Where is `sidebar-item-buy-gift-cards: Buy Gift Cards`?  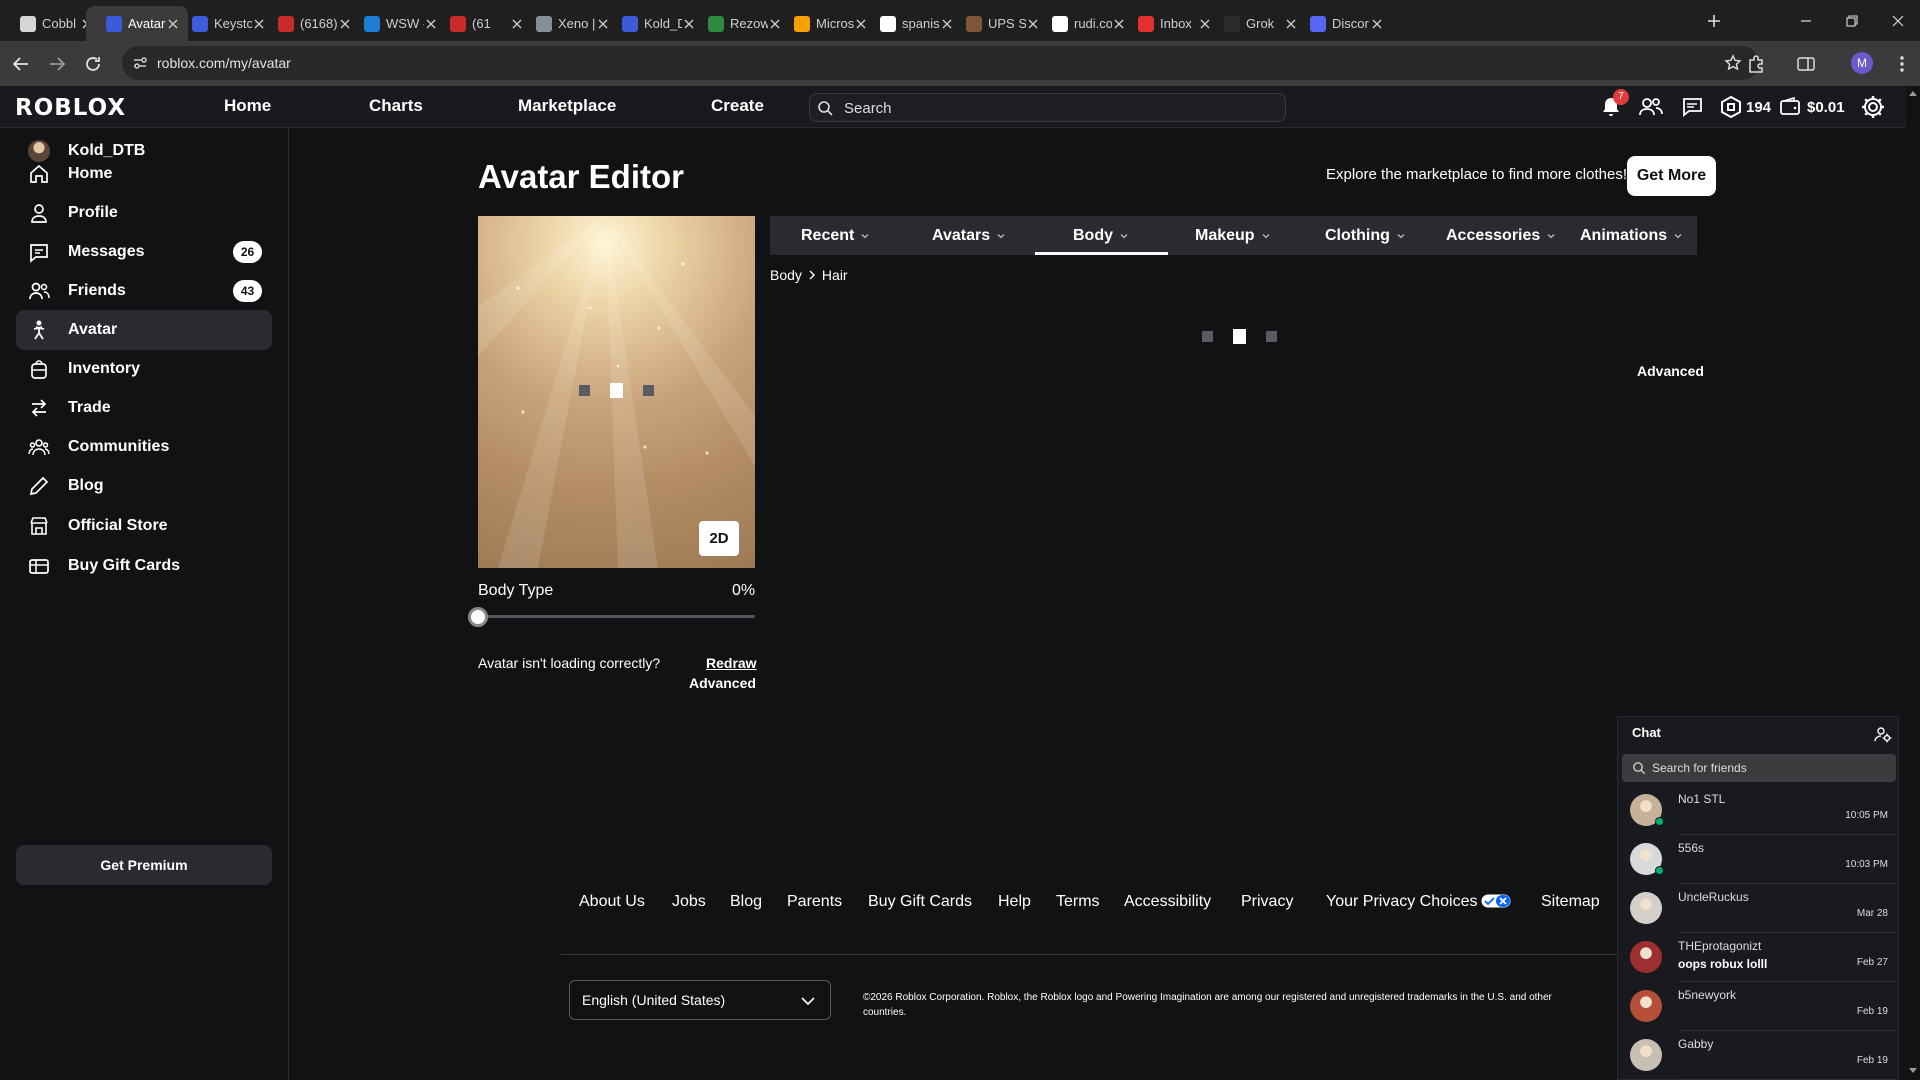
sidebar-item-buy-gift-cards: Buy Gift Cards is located at coordinates (144, 566).